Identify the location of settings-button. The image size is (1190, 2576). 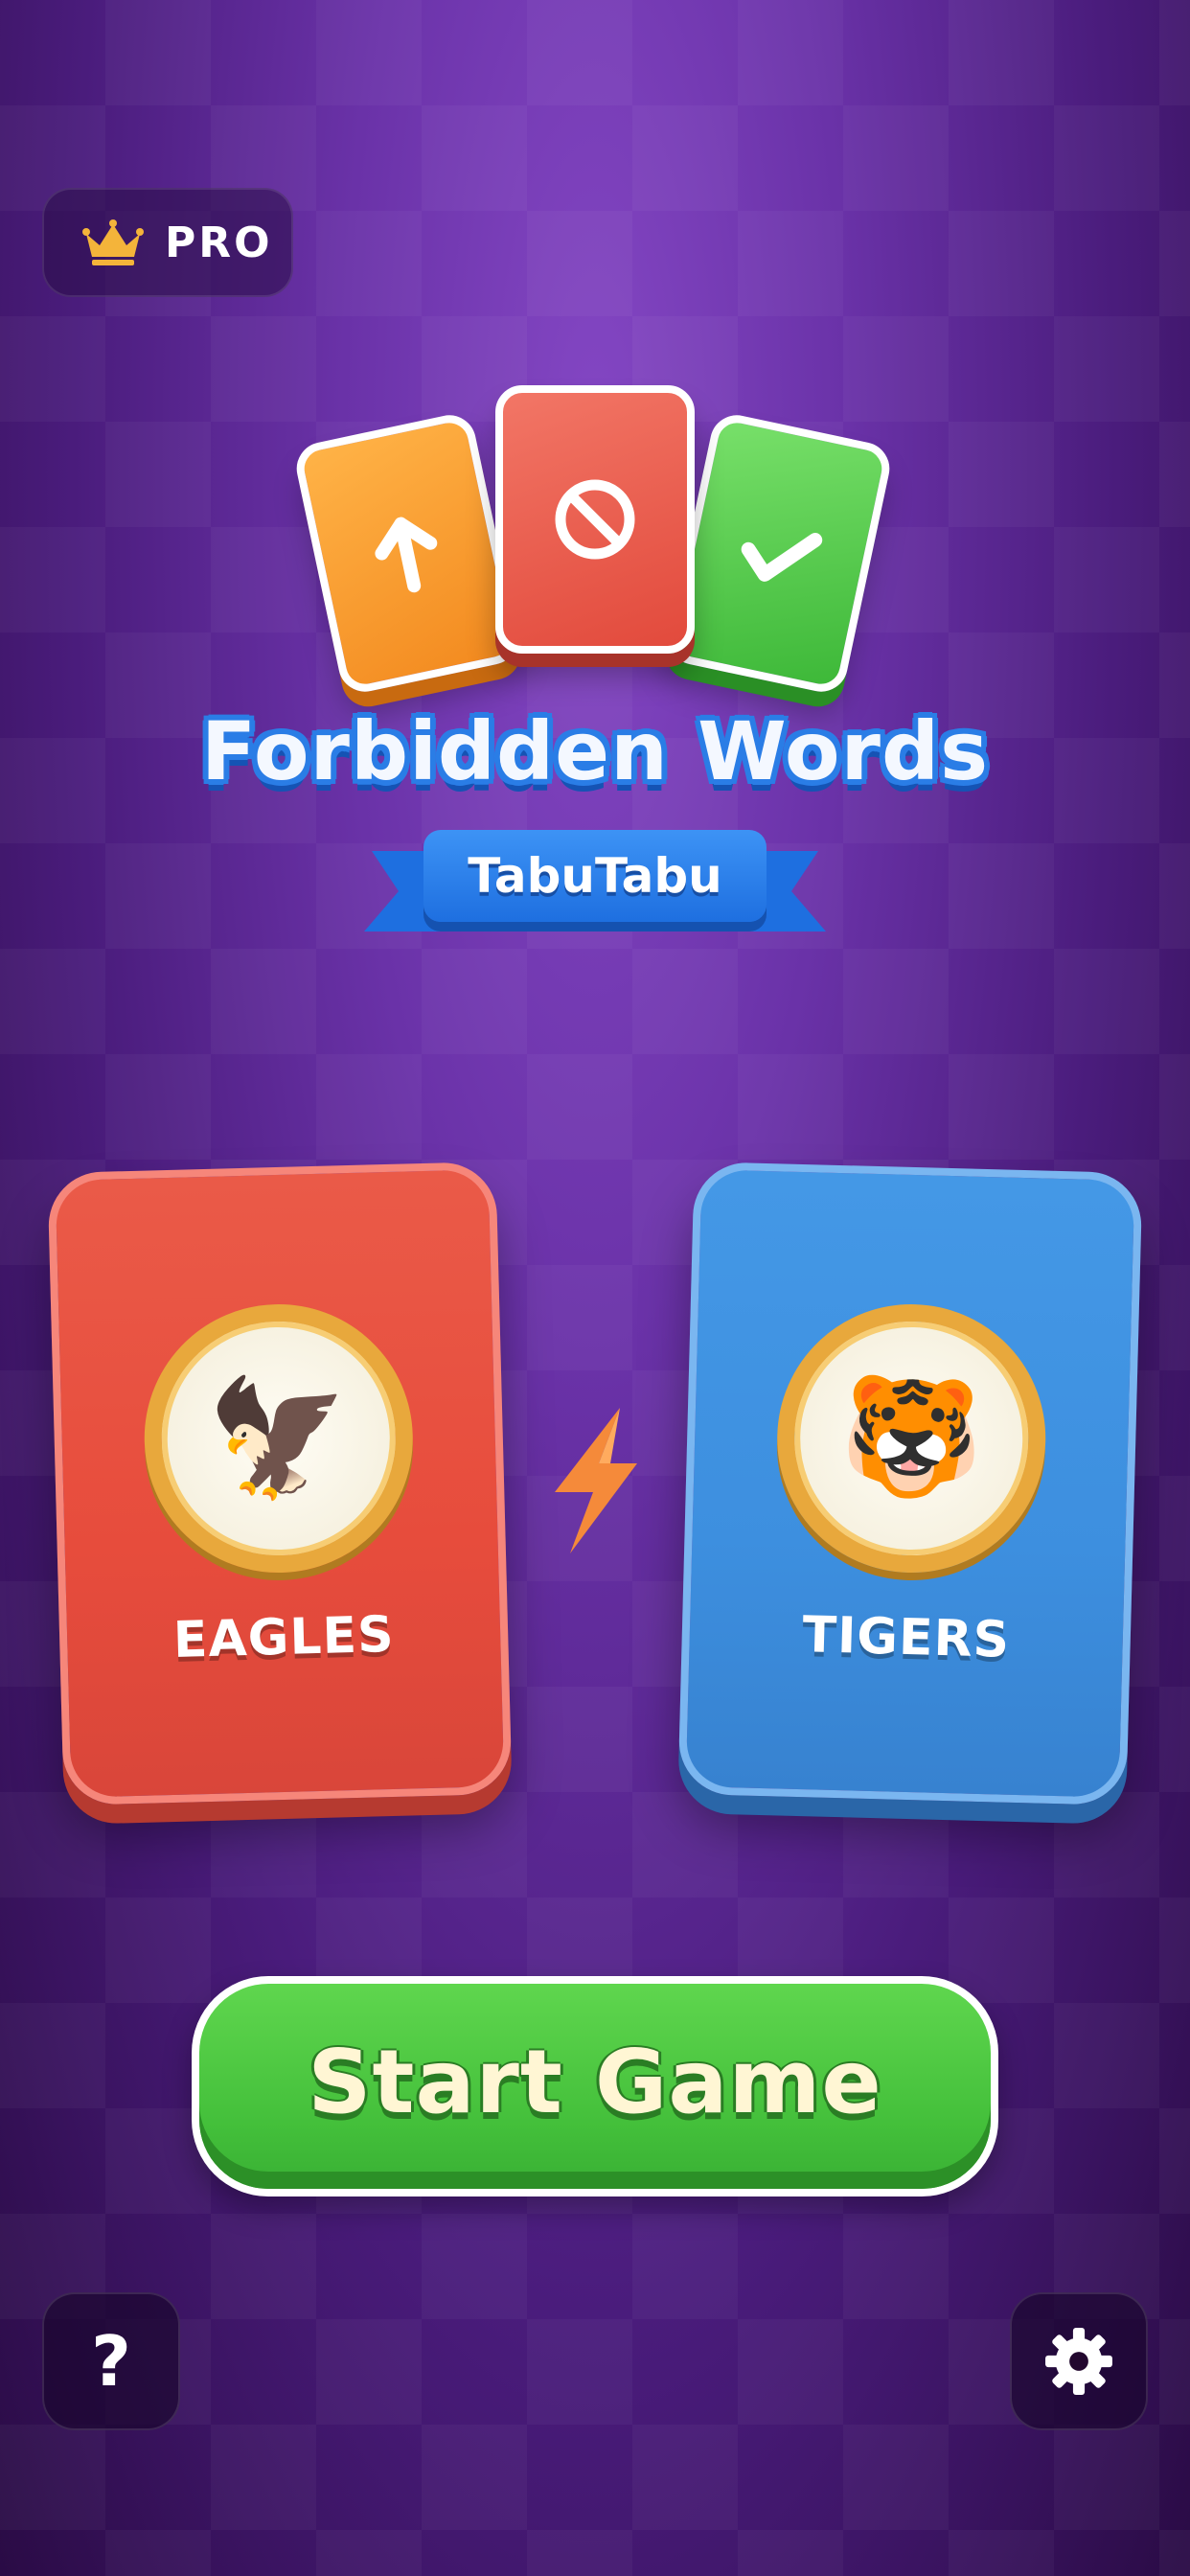
(1079, 2361).